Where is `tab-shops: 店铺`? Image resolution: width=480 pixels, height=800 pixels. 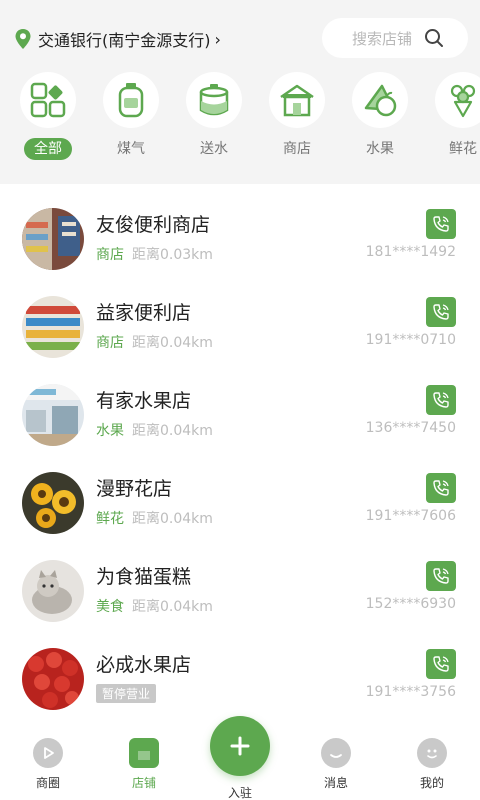
tab-shops: 店铺 is located at coordinates (144, 764).